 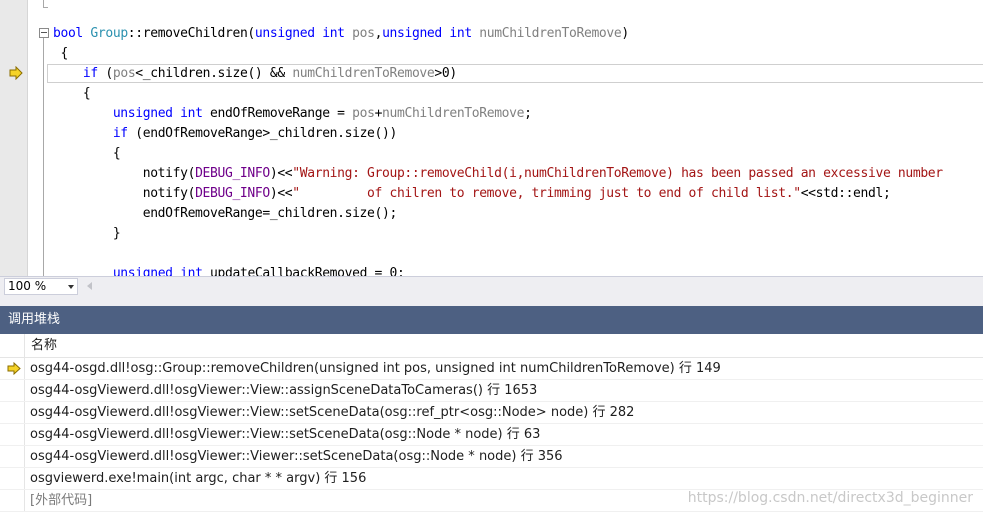 What do you see at coordinates (491, 346) in the screenshot?
I see `call-stack-header: 名称` at bounding box center [491, 346].